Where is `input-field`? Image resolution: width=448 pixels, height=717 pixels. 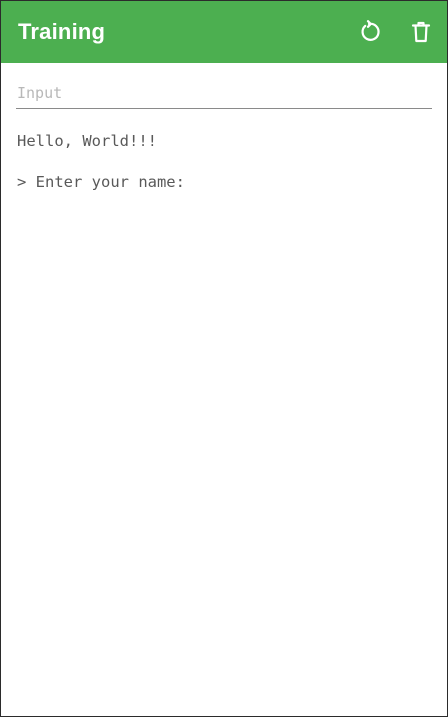 input-field is located at coordinates (224, 95).